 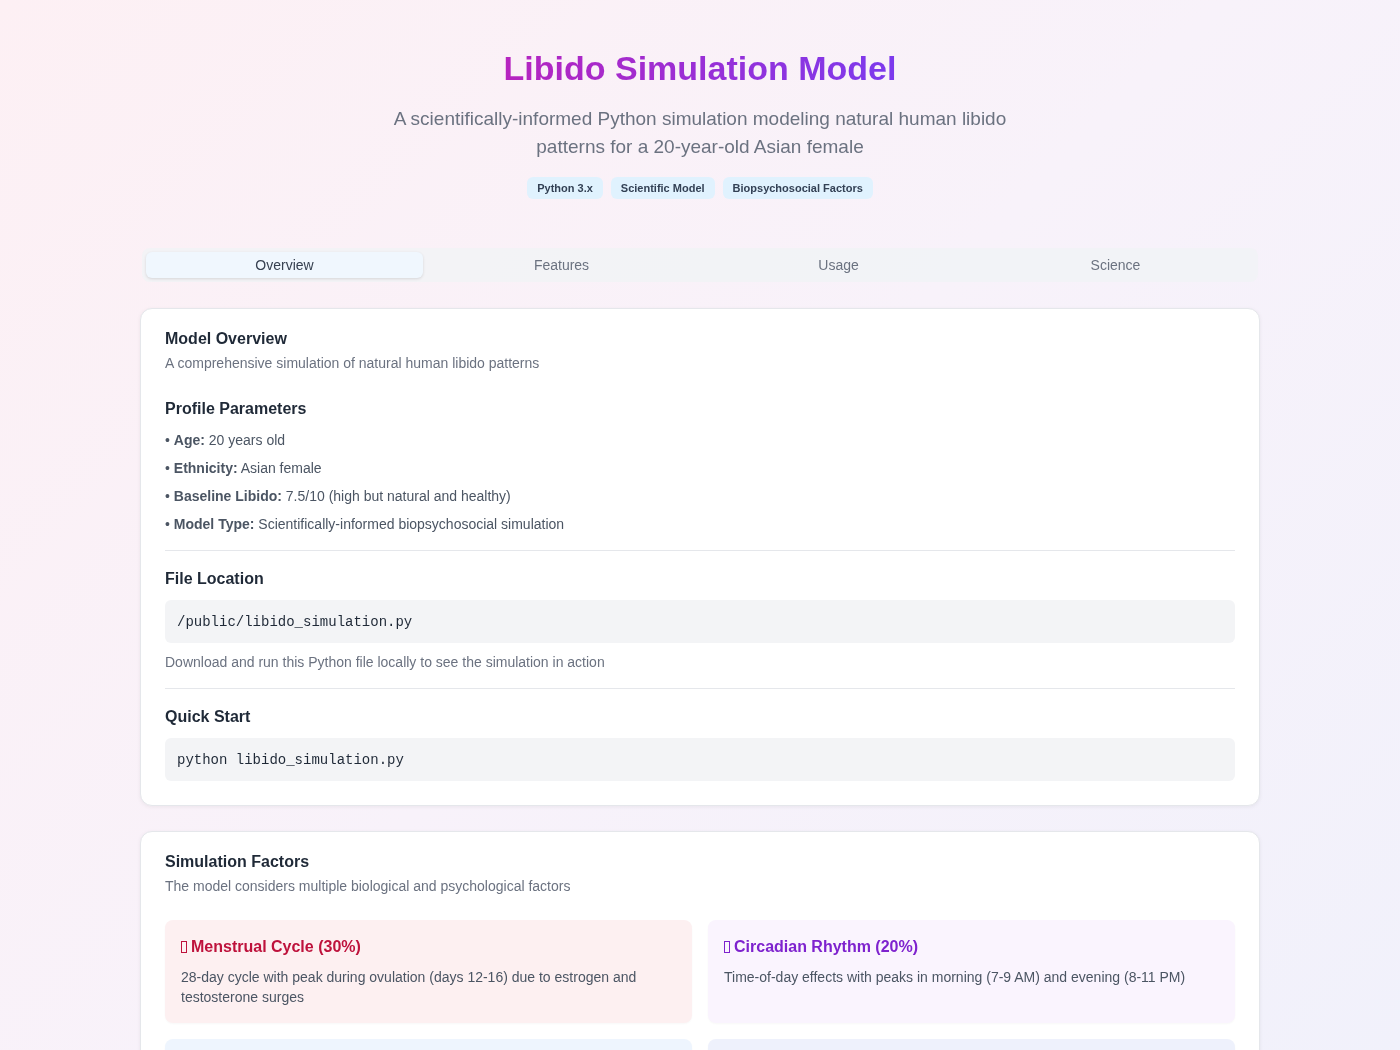 What do you see at coordinates (409, 987) in the screenshot?
I see `factor-description: 28-day cycle with peak during ovulation (days 12-16) due to estrogen and testosterone surges` at bounding box center [409, 987].